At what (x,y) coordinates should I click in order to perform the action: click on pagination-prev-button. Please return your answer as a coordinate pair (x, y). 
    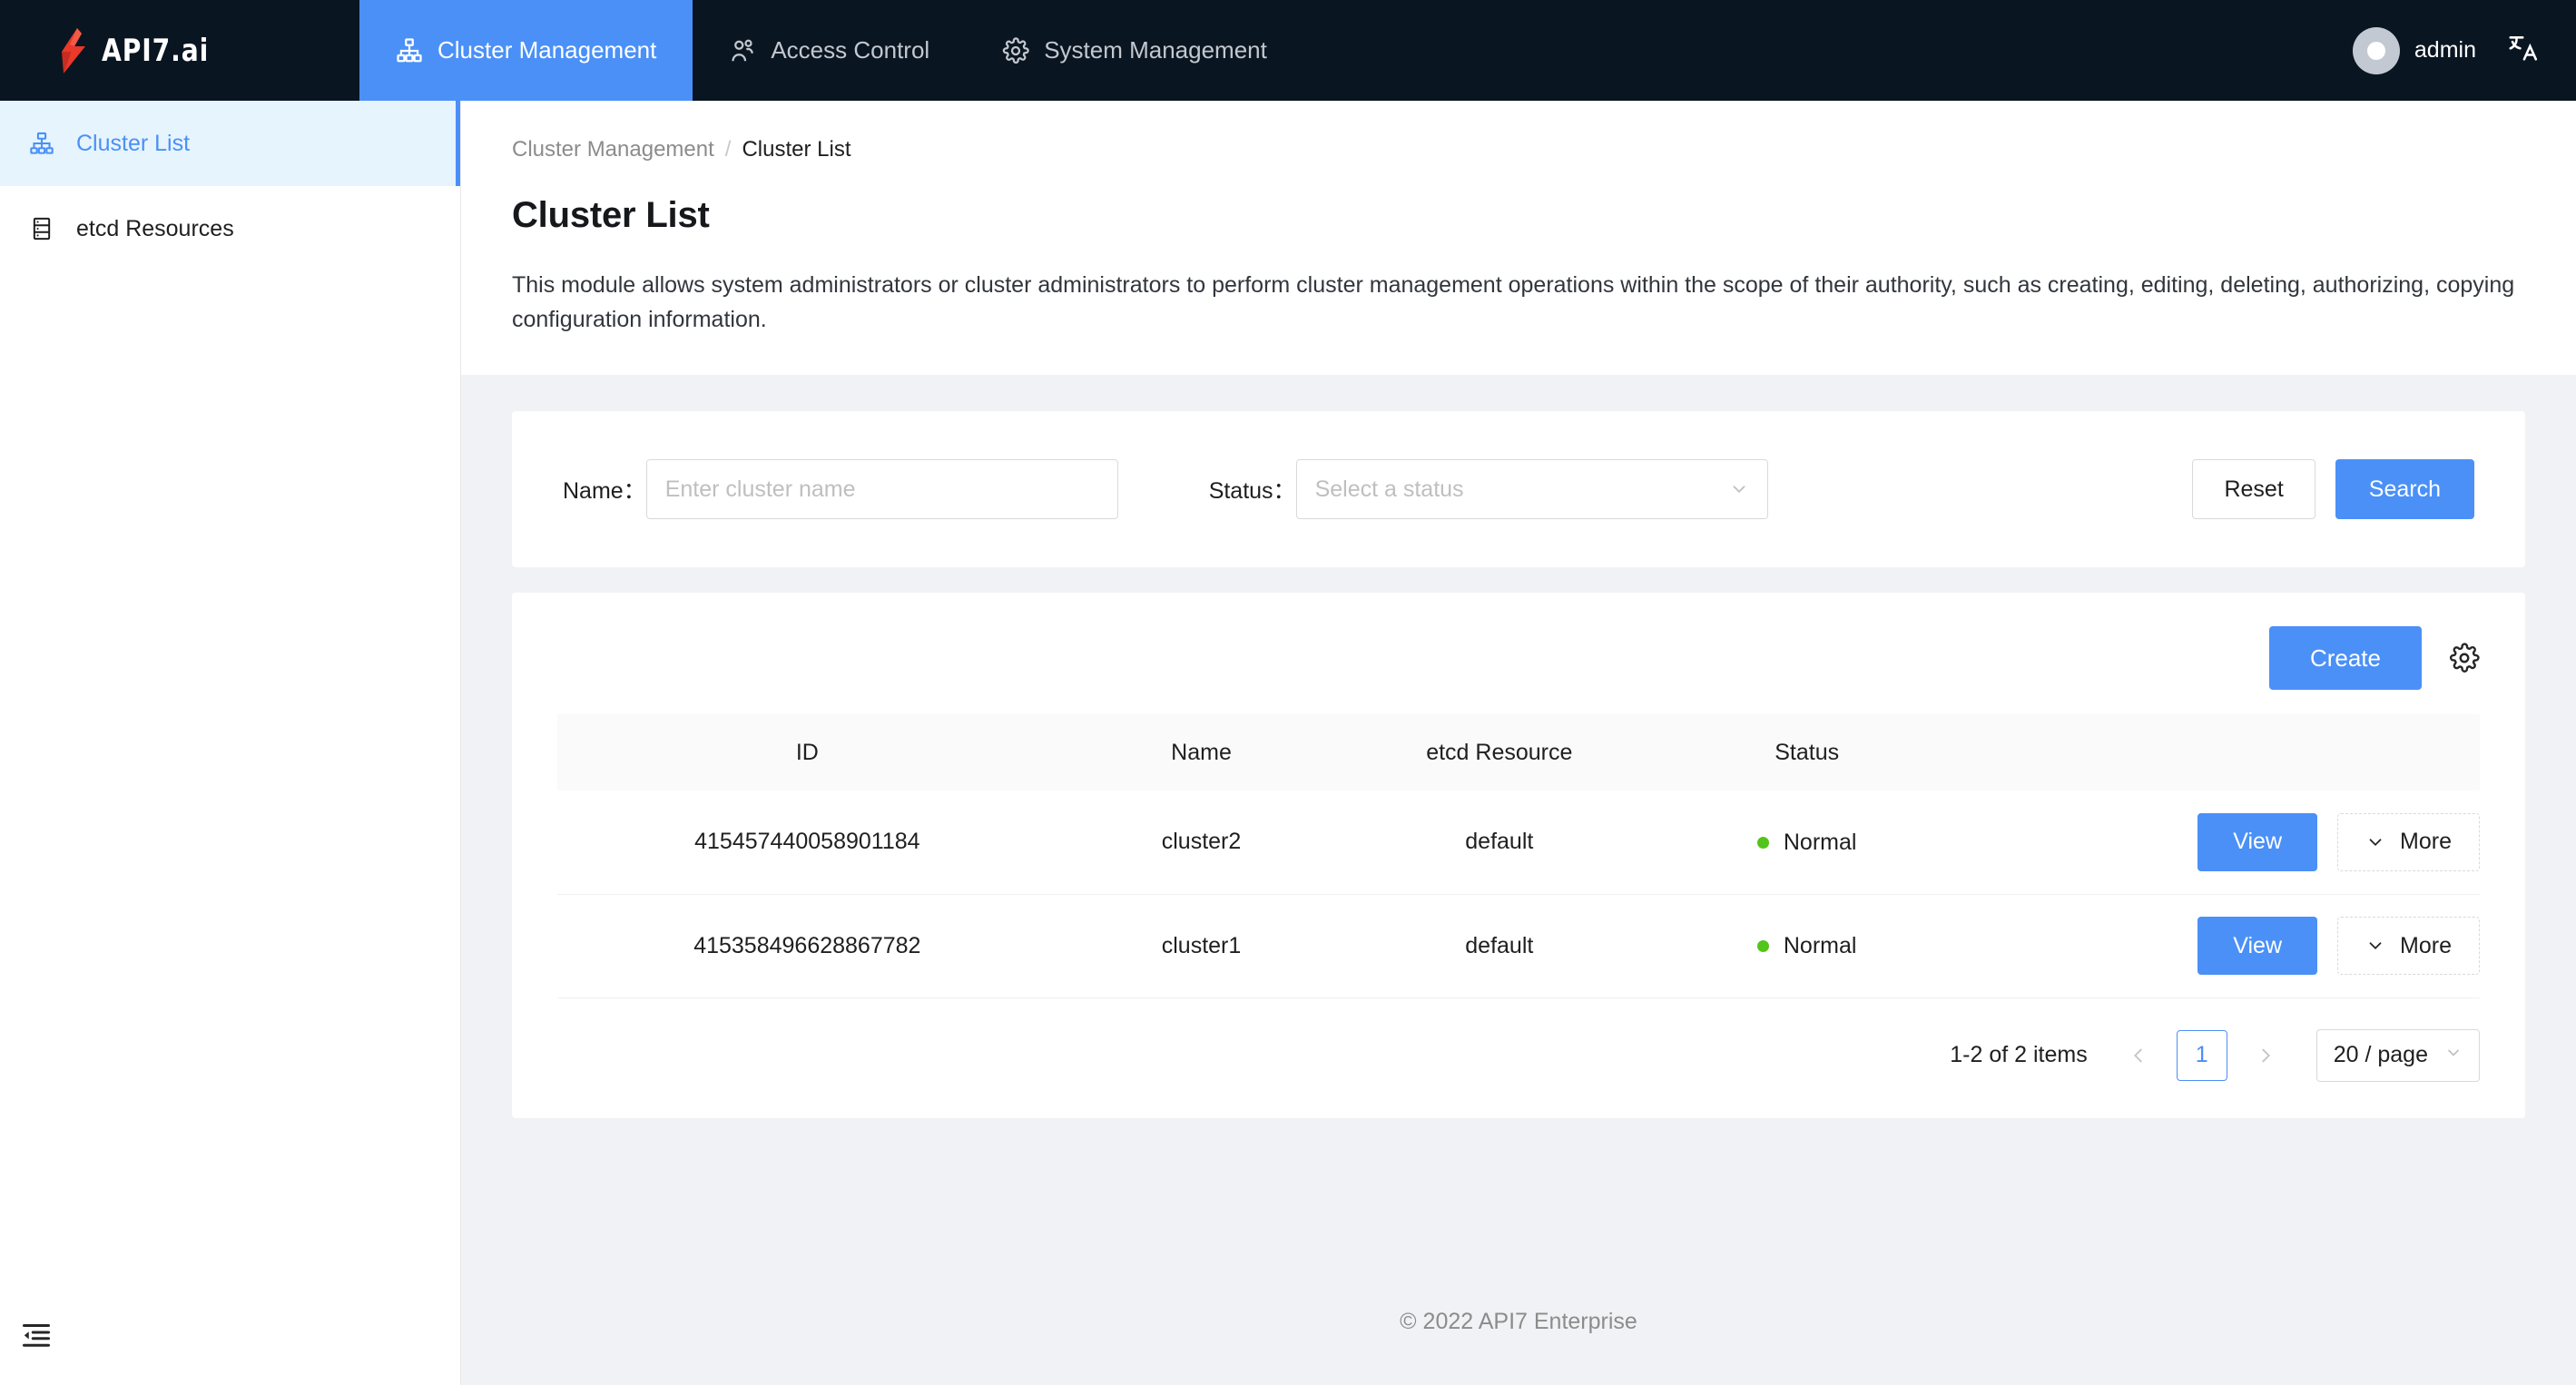
    Looking at the image, I should click on (2138, 1055).